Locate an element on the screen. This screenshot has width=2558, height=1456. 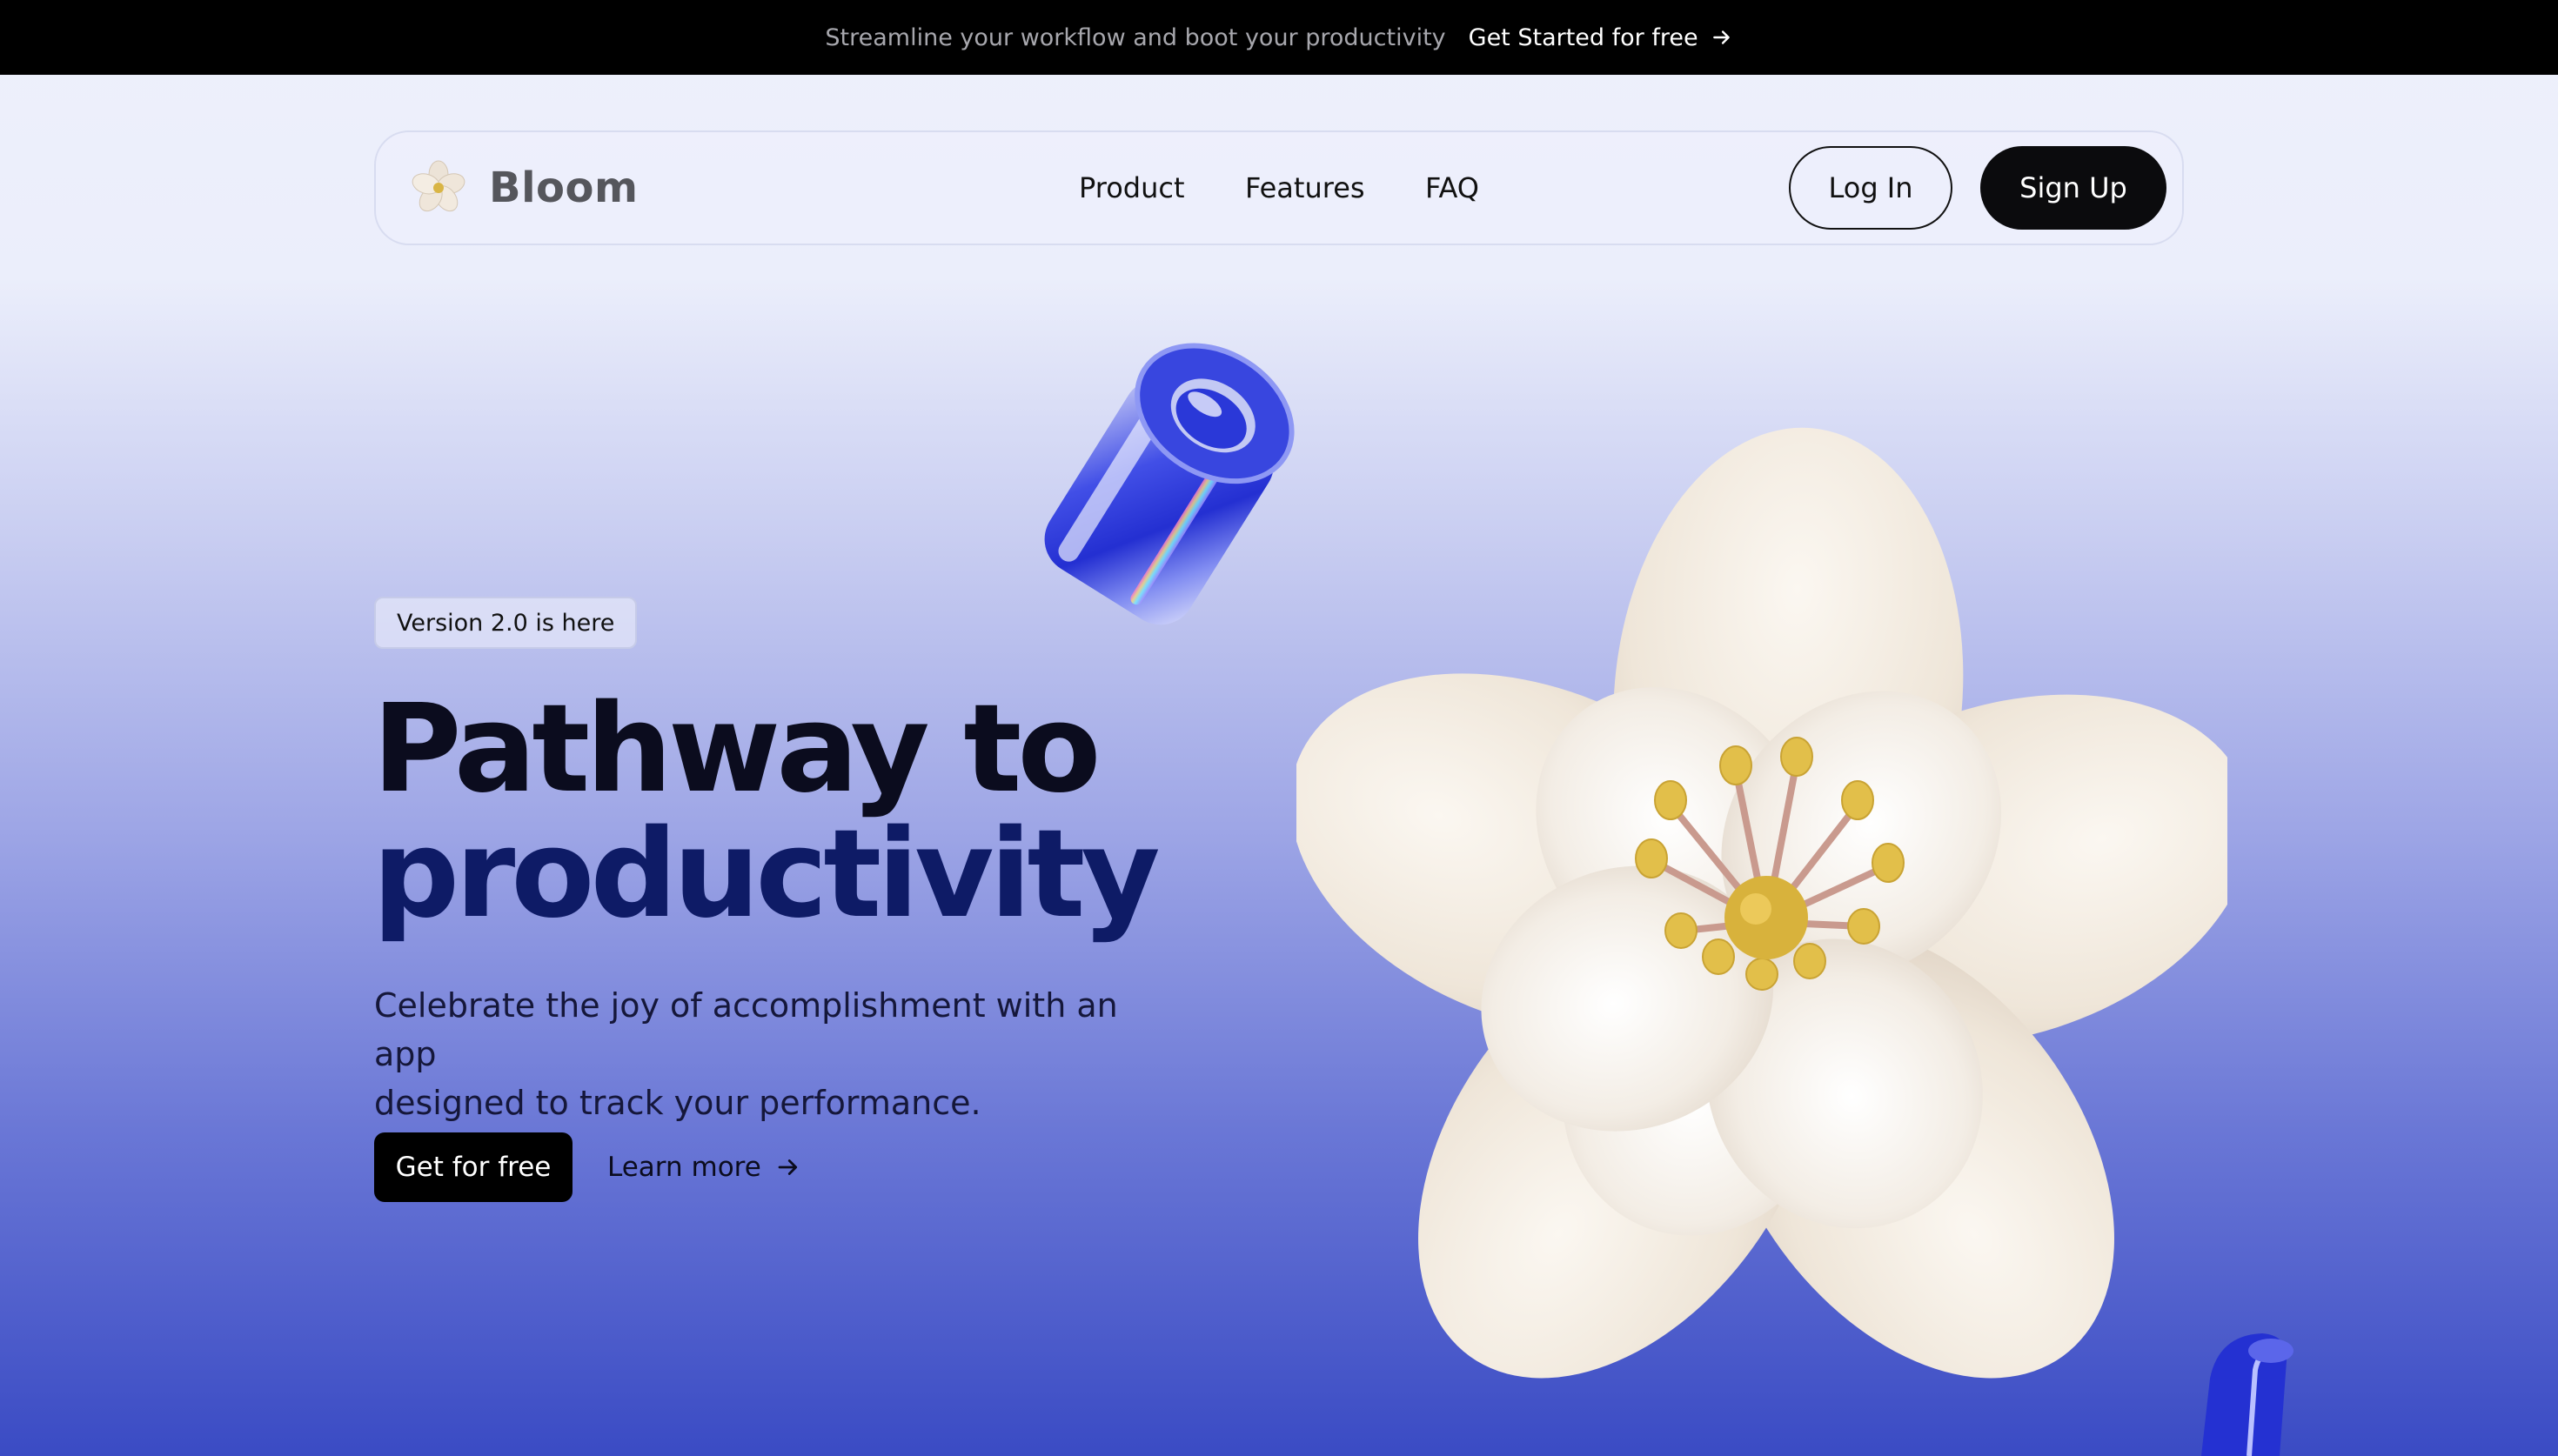
headline-line-2: productivity is located at coordinates (766, 874).